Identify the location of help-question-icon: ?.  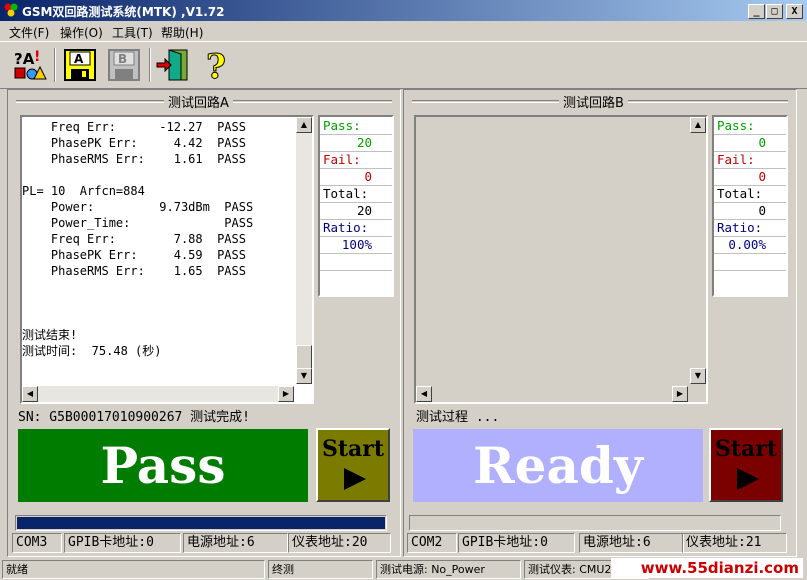
(217, 67).